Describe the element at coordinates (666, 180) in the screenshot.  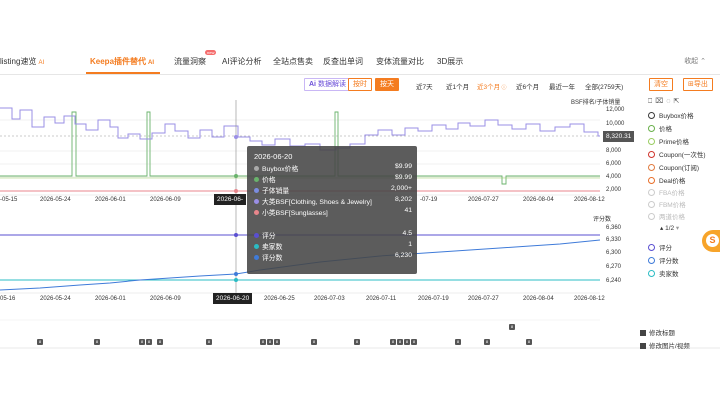
I see `legend-item-deal: Deal价格` at that location.